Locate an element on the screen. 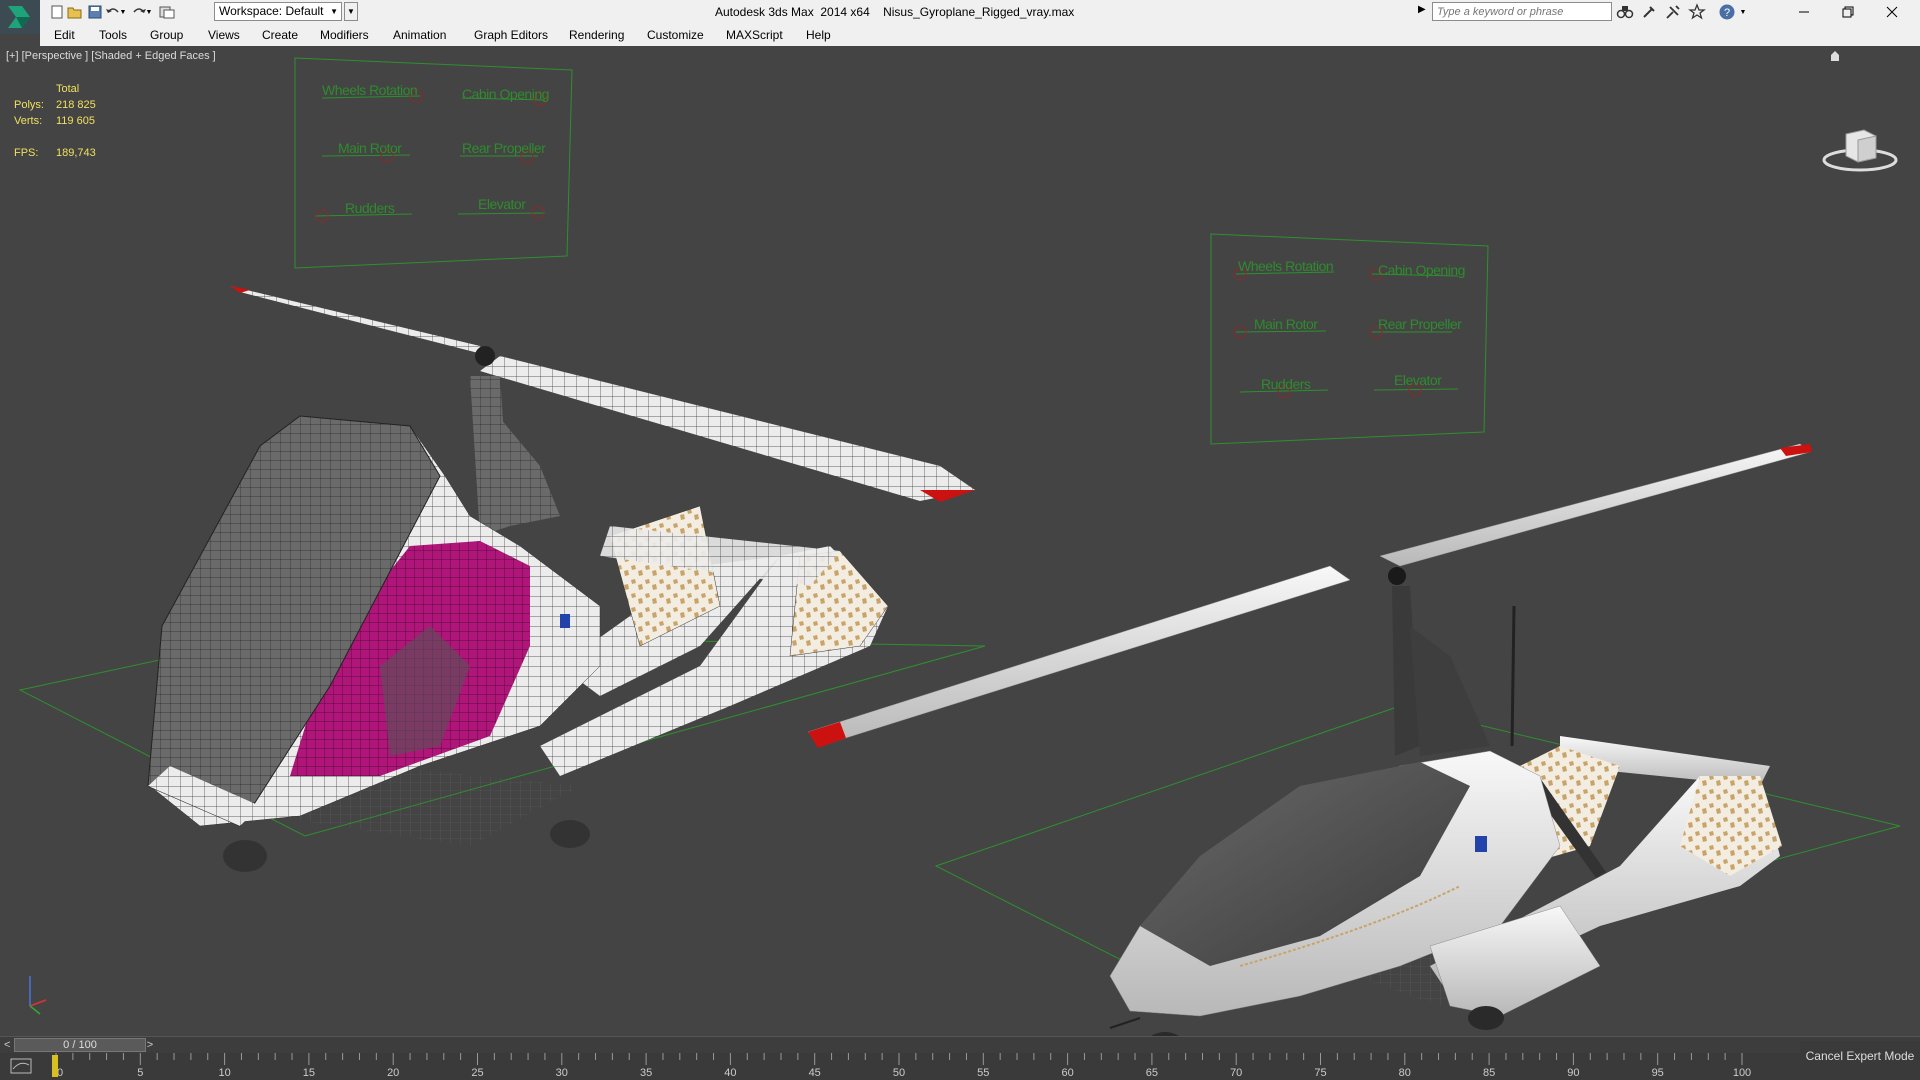 The width and height of the screenshot is (1920, 1080). ruler-tick-label: 45 is located at coordinates (814, 1073).